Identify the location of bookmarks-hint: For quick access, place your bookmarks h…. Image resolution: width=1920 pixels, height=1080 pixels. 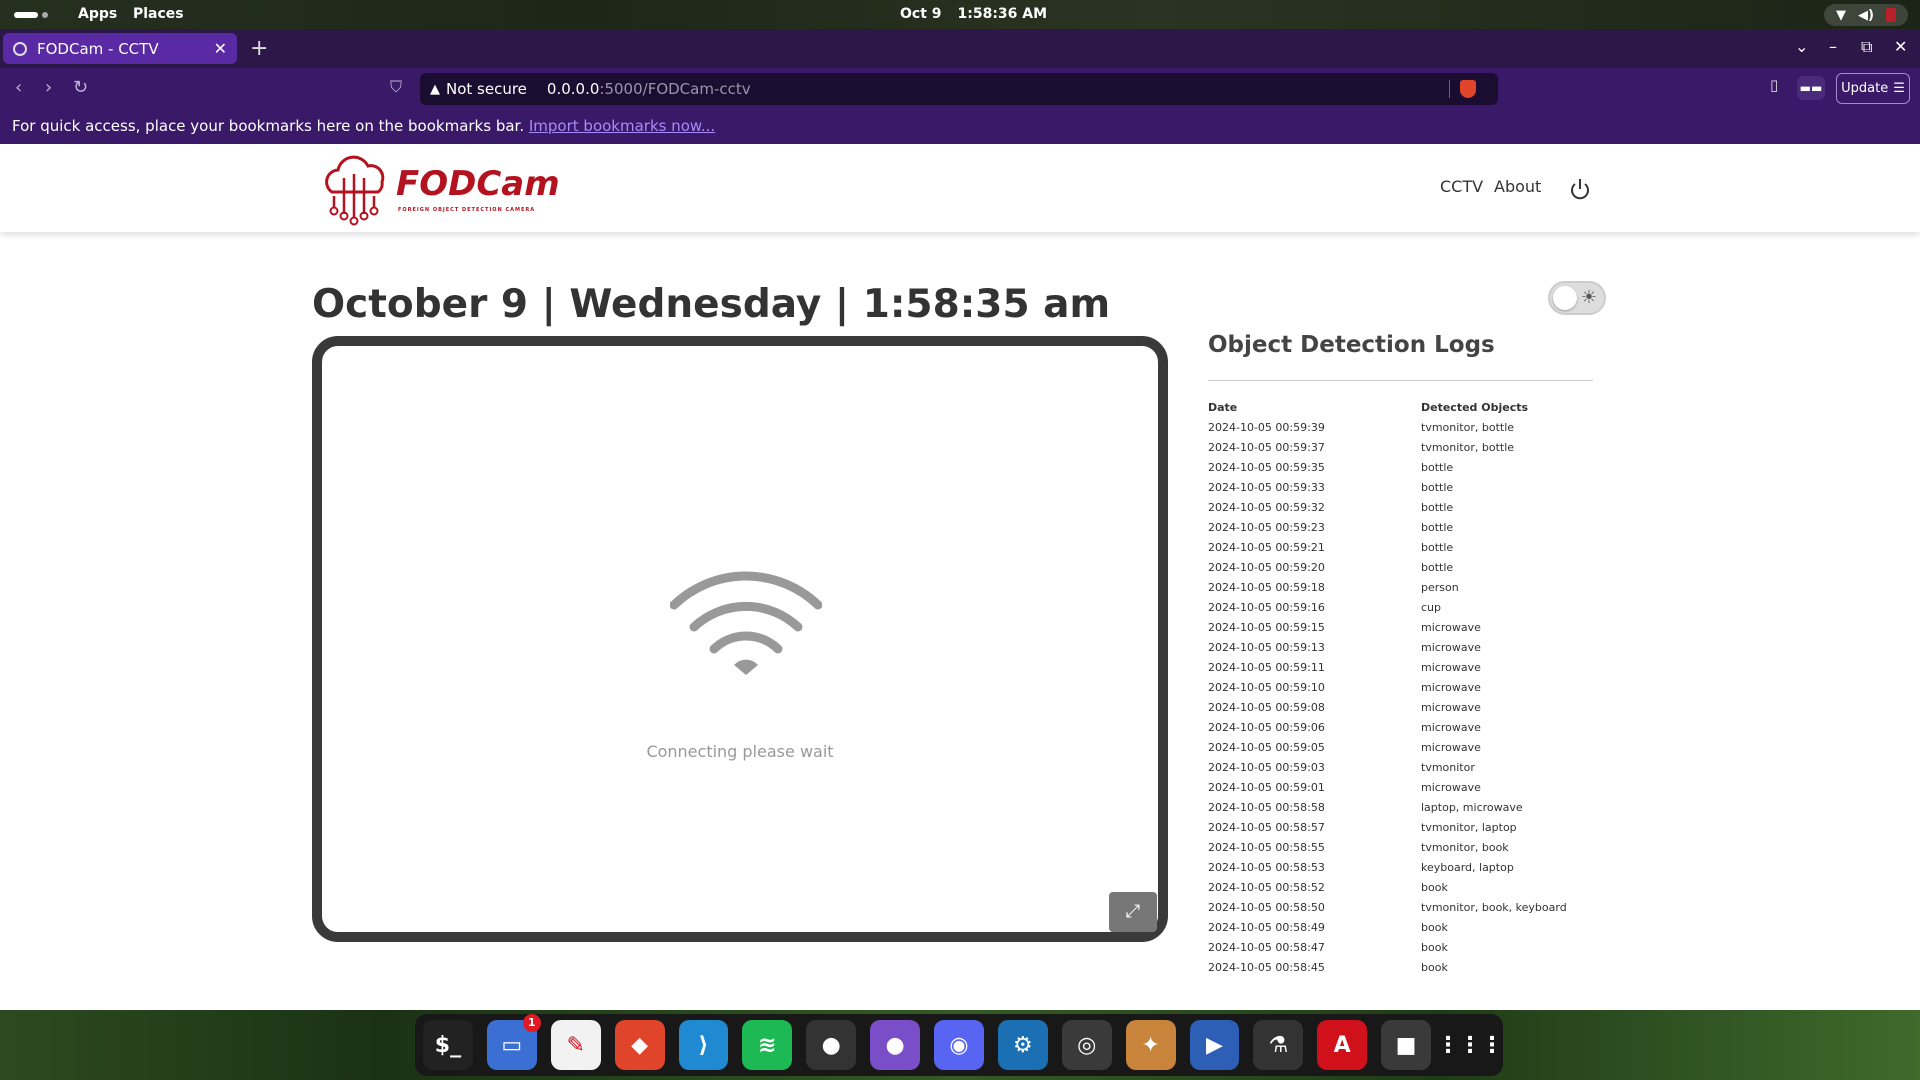
(268, 126).